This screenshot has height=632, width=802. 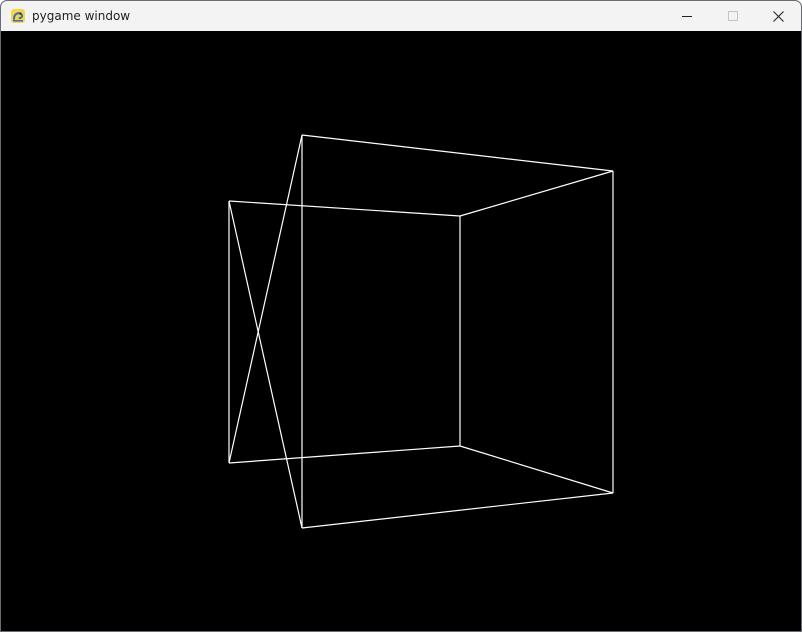 I want to click on maximize-icon, so click(x=733, y=16).